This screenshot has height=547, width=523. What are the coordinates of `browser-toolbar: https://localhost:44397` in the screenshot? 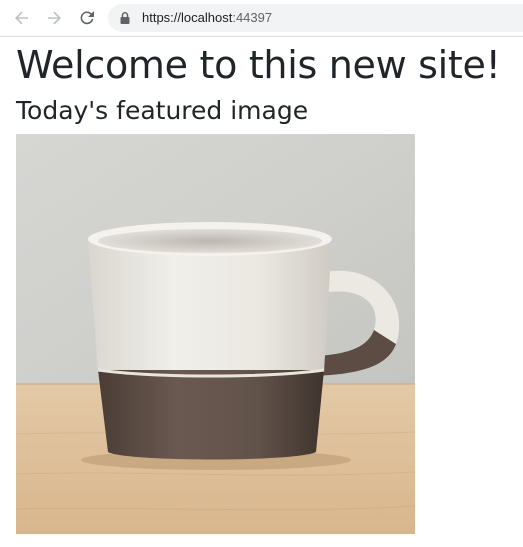 It's located at (261, 18).